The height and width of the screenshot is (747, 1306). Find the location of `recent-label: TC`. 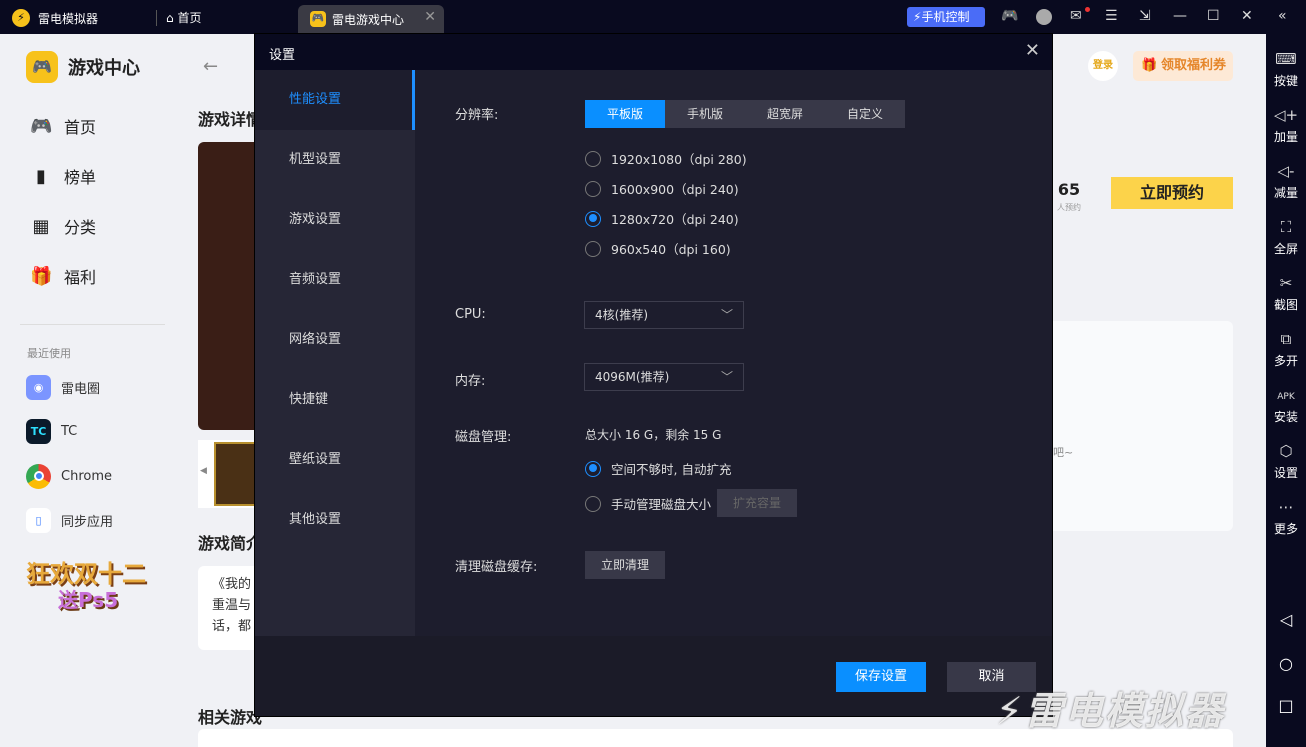

recent-label: TC is located at coordinates (69, 431).